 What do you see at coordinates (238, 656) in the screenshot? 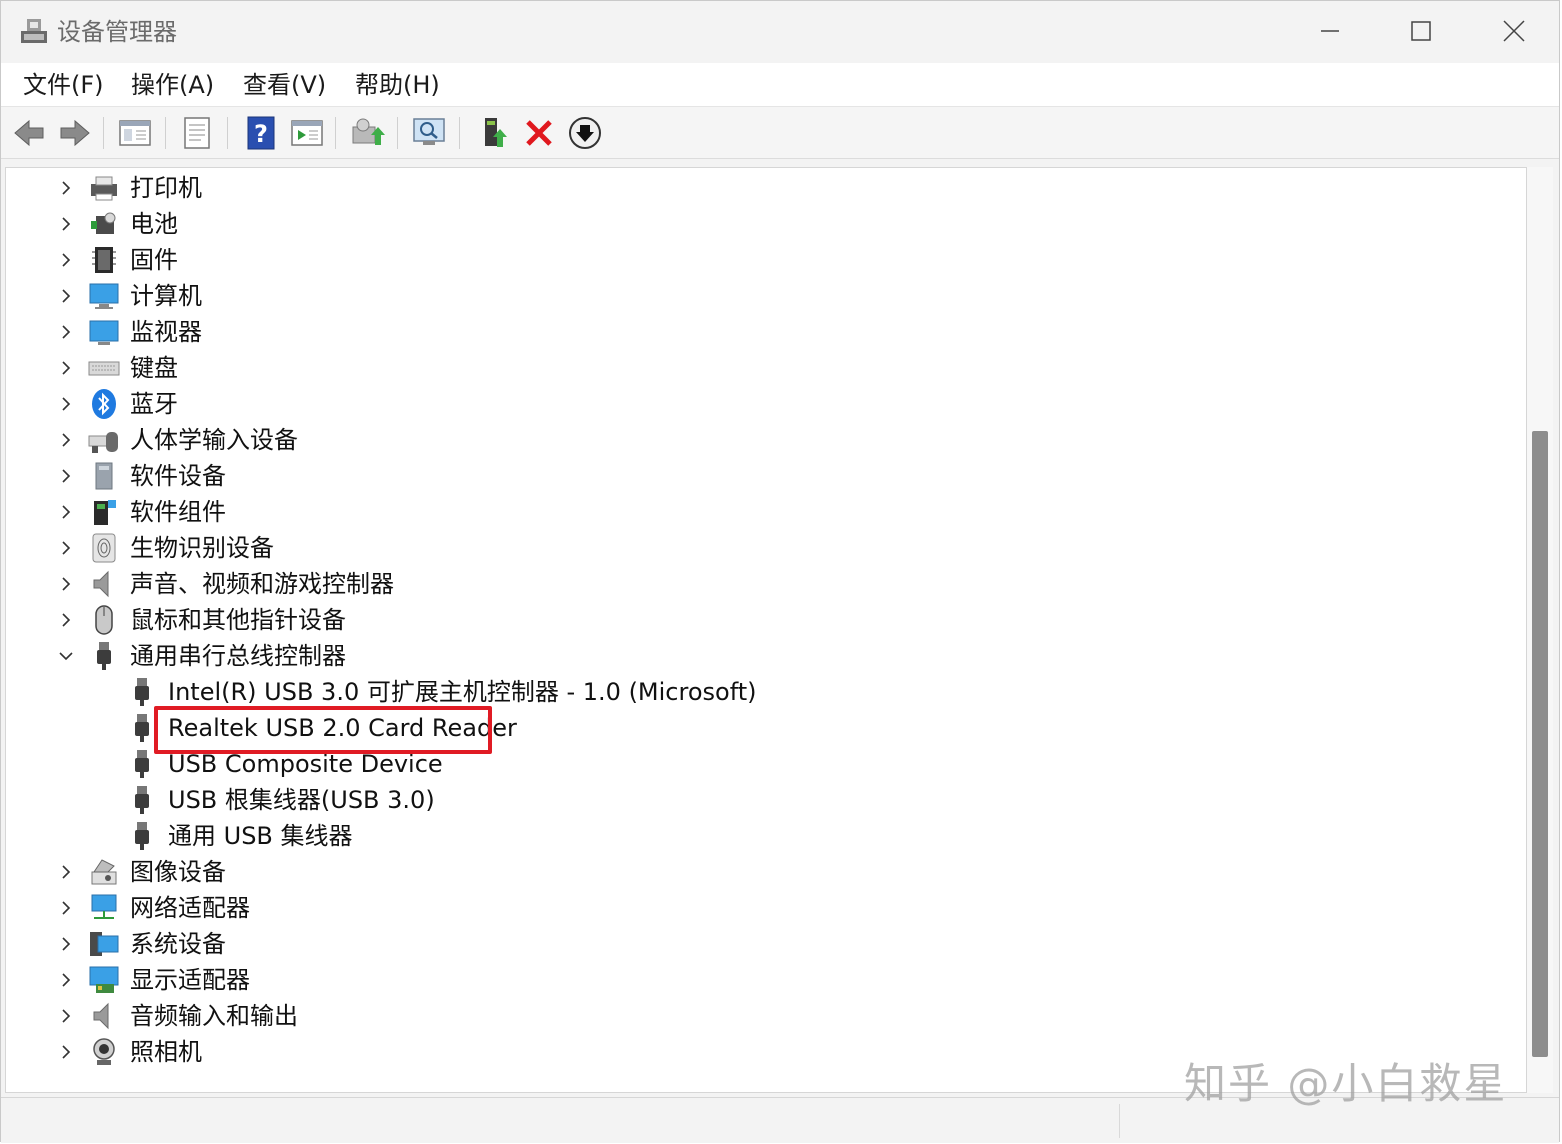
I see `tree-item-label: 通用串行总线控制器` at bounding box center [238, 656].